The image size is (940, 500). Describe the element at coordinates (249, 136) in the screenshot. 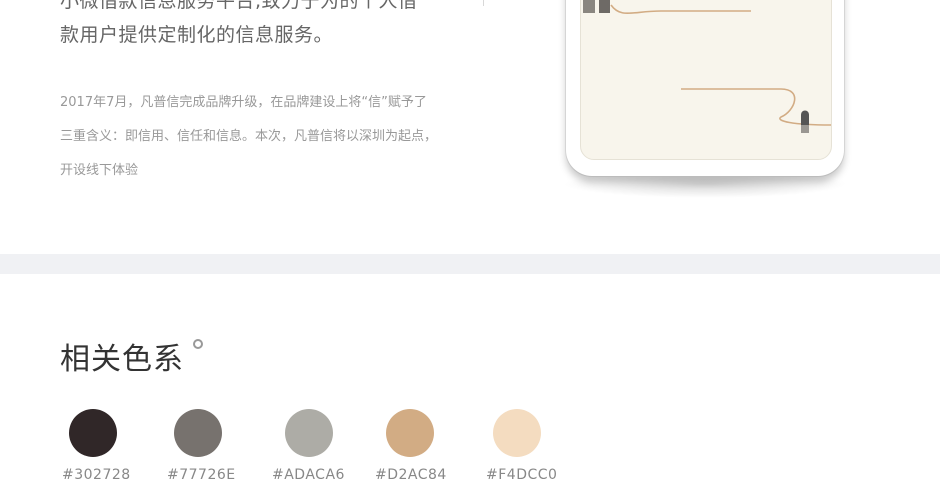

I see `intro-description-line: 三重含义：即信用、信任和信息。本次，凡普信将以深圳为起点，` at that location.